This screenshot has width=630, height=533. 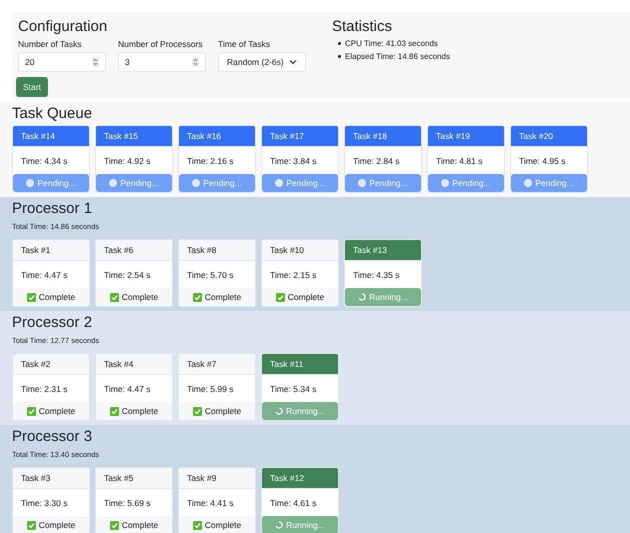 I want to click on task-time: Time: 4.61 s, so click(x=293, y=503).